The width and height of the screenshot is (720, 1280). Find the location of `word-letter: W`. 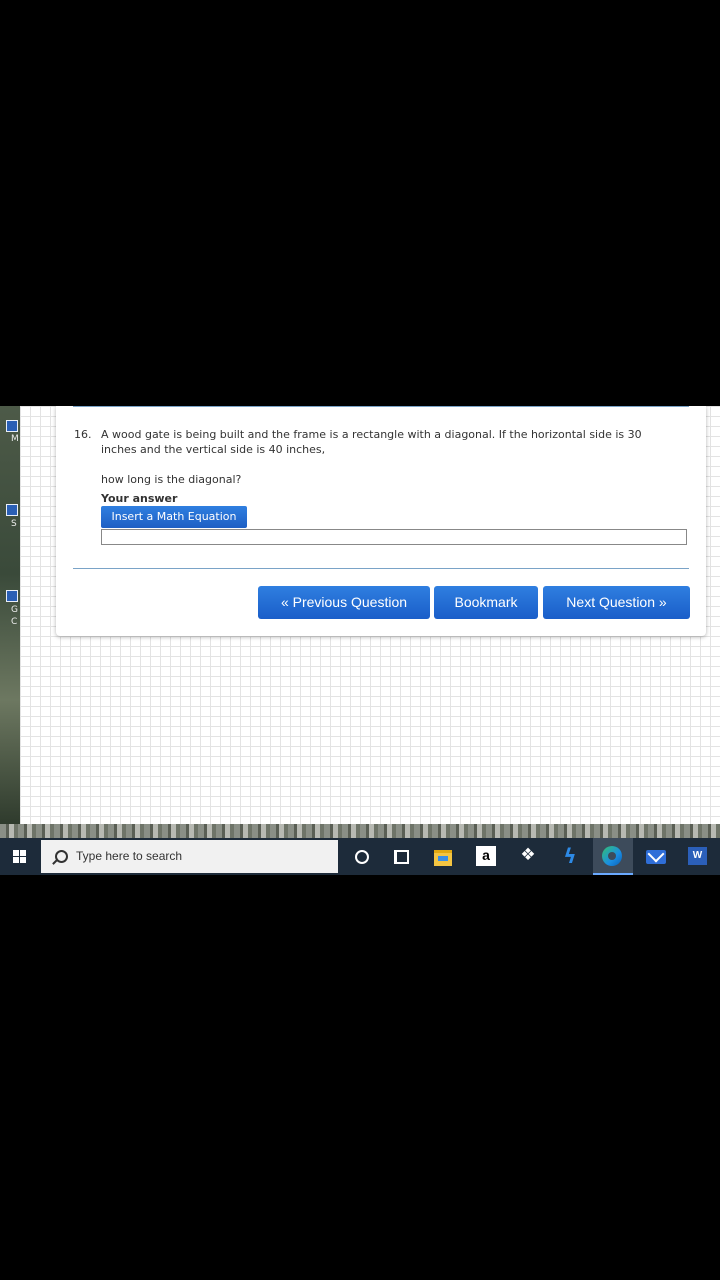

word-letter: W is located at coordinates (697, 856).